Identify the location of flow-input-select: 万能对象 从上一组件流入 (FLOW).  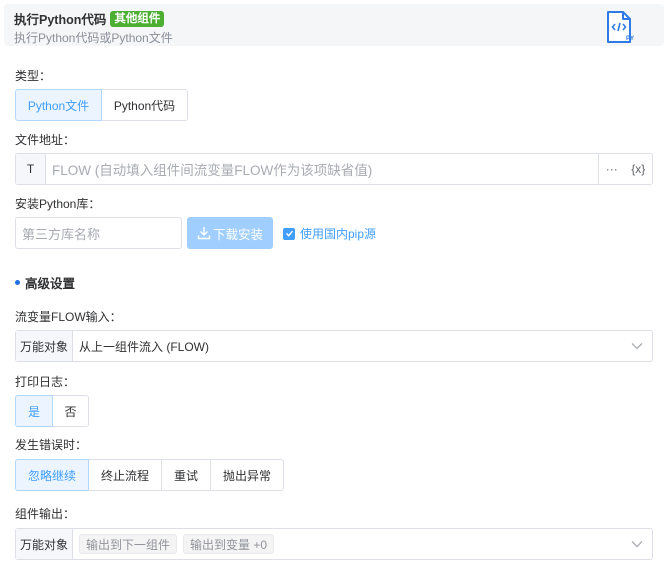
(334, 346).